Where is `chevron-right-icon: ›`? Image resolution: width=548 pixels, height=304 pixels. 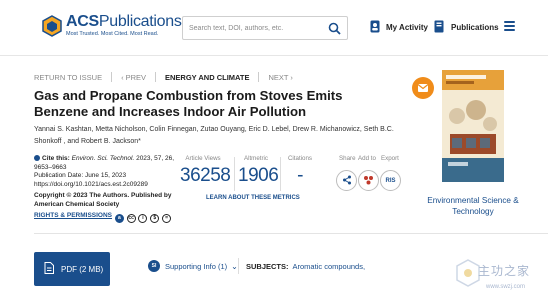
chevron-right-icon: › is located at coordinates (290, 77).